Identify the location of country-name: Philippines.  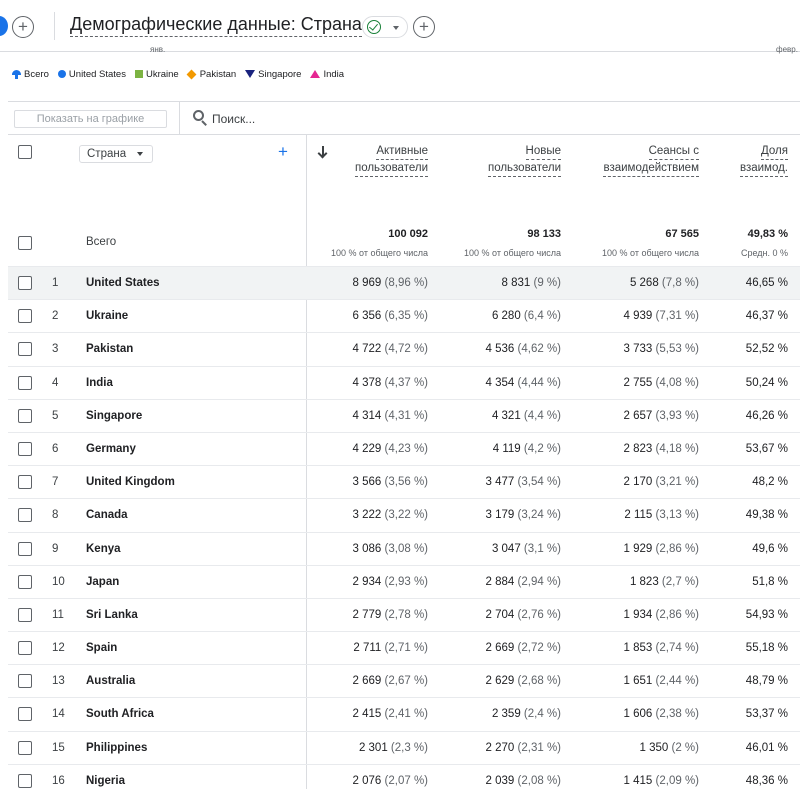
(116, 748).